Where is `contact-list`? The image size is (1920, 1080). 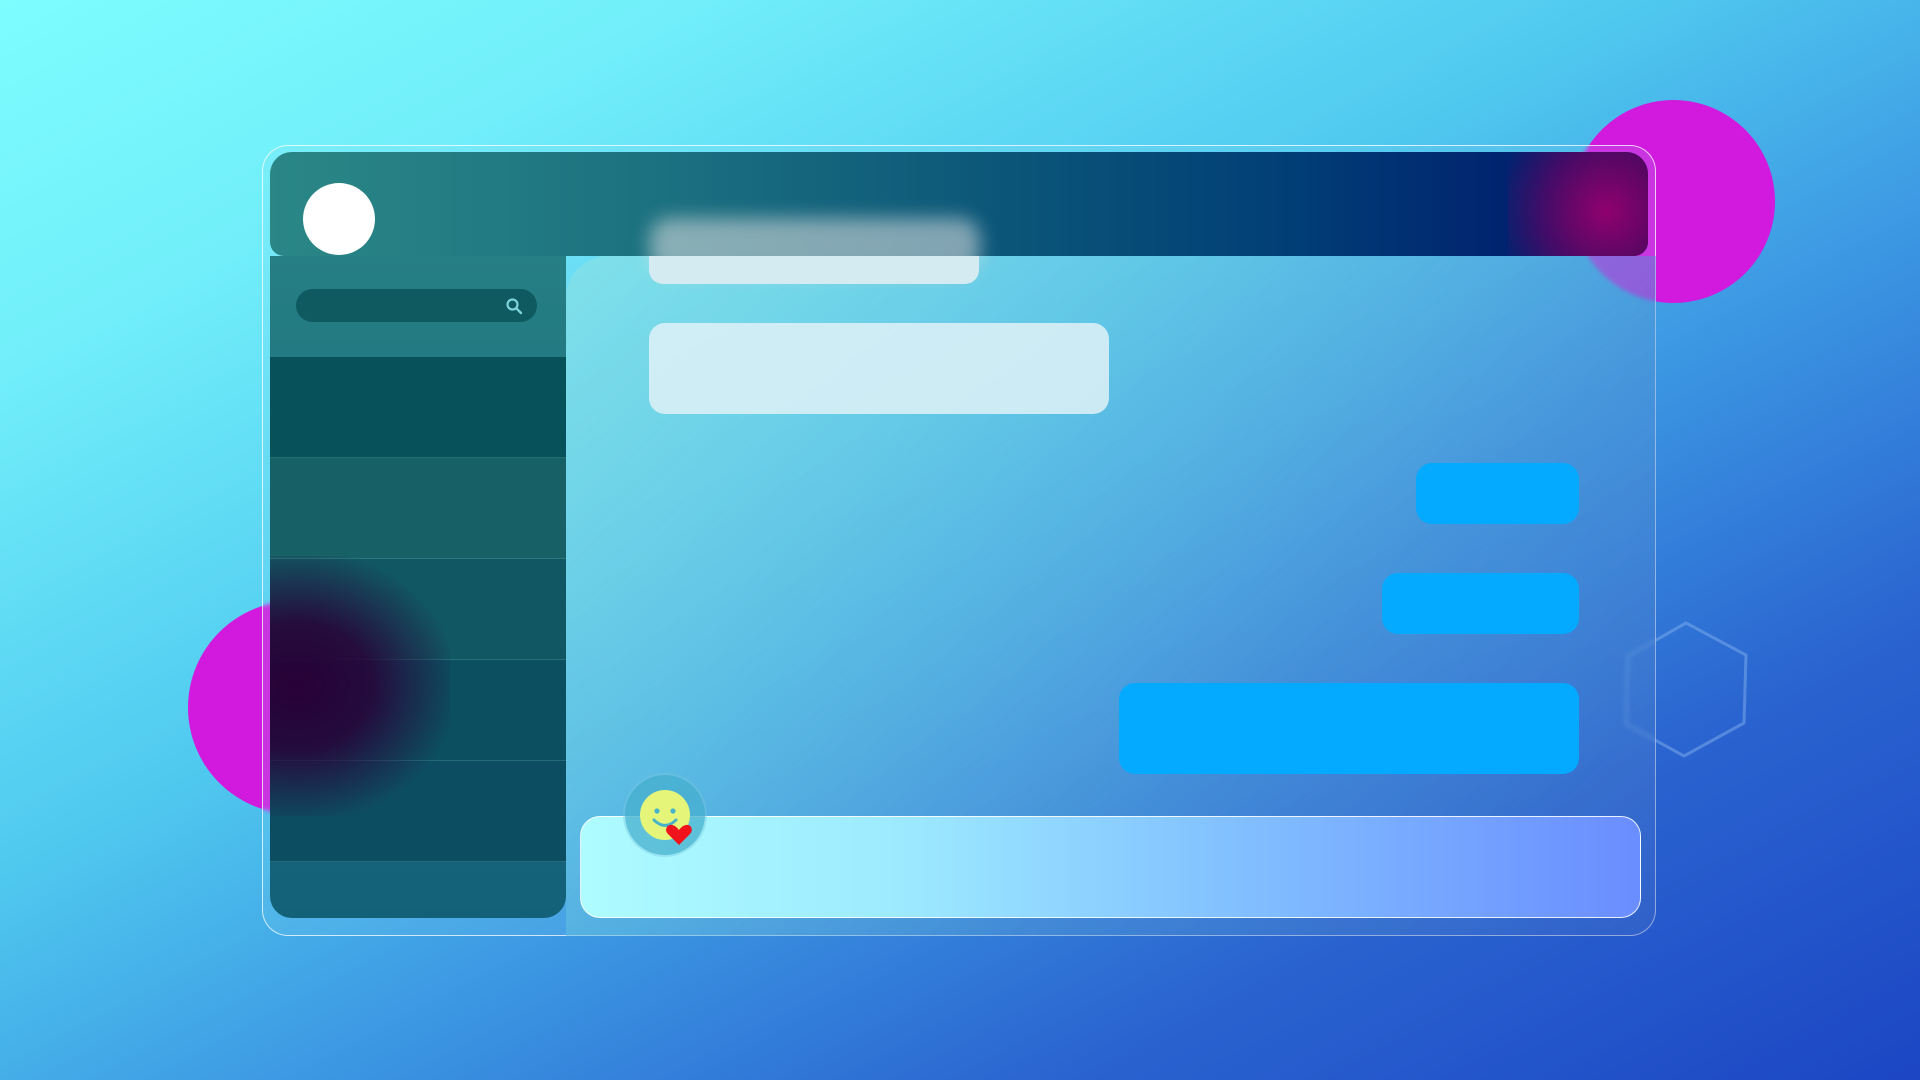
contact-list is located at coordinates (418, 609).